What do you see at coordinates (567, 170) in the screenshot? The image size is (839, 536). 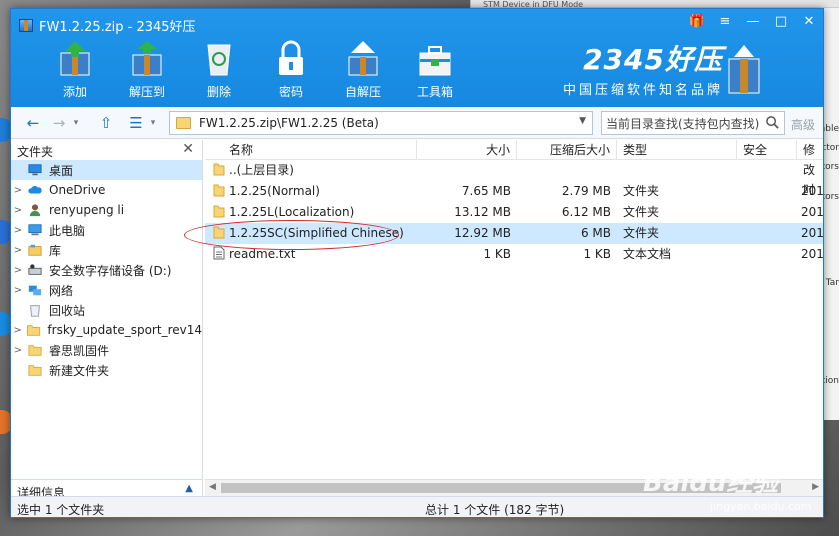 I see `file-packed-size-cell` at bounding box center [567, 170].